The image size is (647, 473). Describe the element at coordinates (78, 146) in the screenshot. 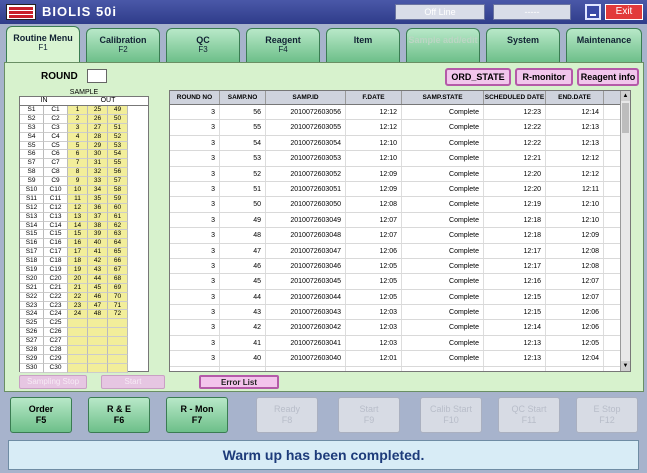

I see `sample-out-cell: 5` at that location.